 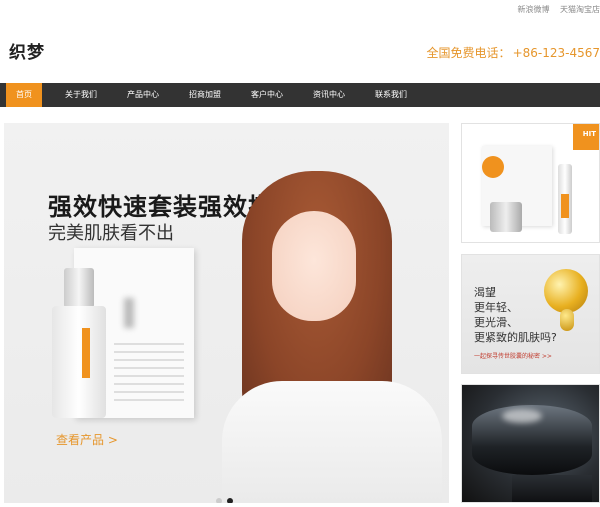 What do you see at coordinates (27, 50) in the screenshot?
I see `site-logo: 织梦` at bounding box center [27, 50].